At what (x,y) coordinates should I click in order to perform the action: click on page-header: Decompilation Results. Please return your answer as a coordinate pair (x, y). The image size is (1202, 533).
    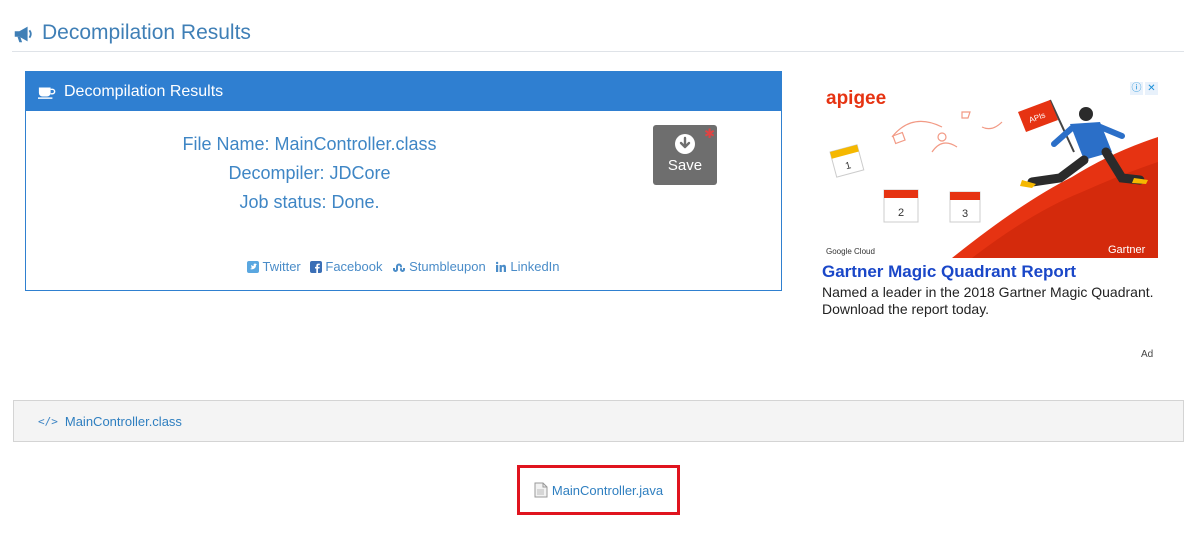
    Looking at the image, I should click on (598, 35).